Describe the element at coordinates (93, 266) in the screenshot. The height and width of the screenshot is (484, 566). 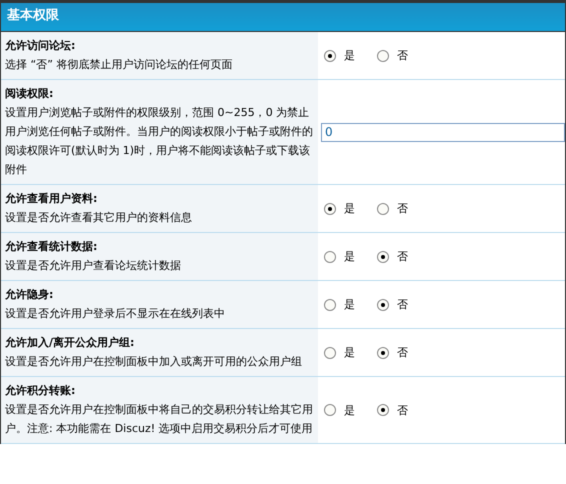
I see `setting-description: 设置是否允许用户查看论坛统计数据` at that location.